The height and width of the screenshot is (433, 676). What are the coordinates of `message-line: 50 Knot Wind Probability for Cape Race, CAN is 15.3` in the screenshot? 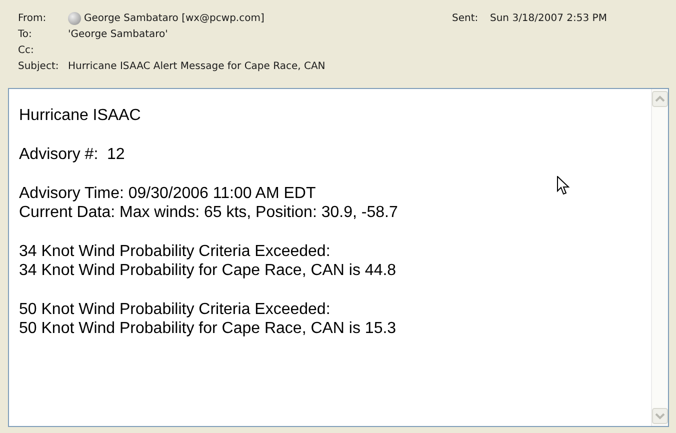 It's located at (207, 328).